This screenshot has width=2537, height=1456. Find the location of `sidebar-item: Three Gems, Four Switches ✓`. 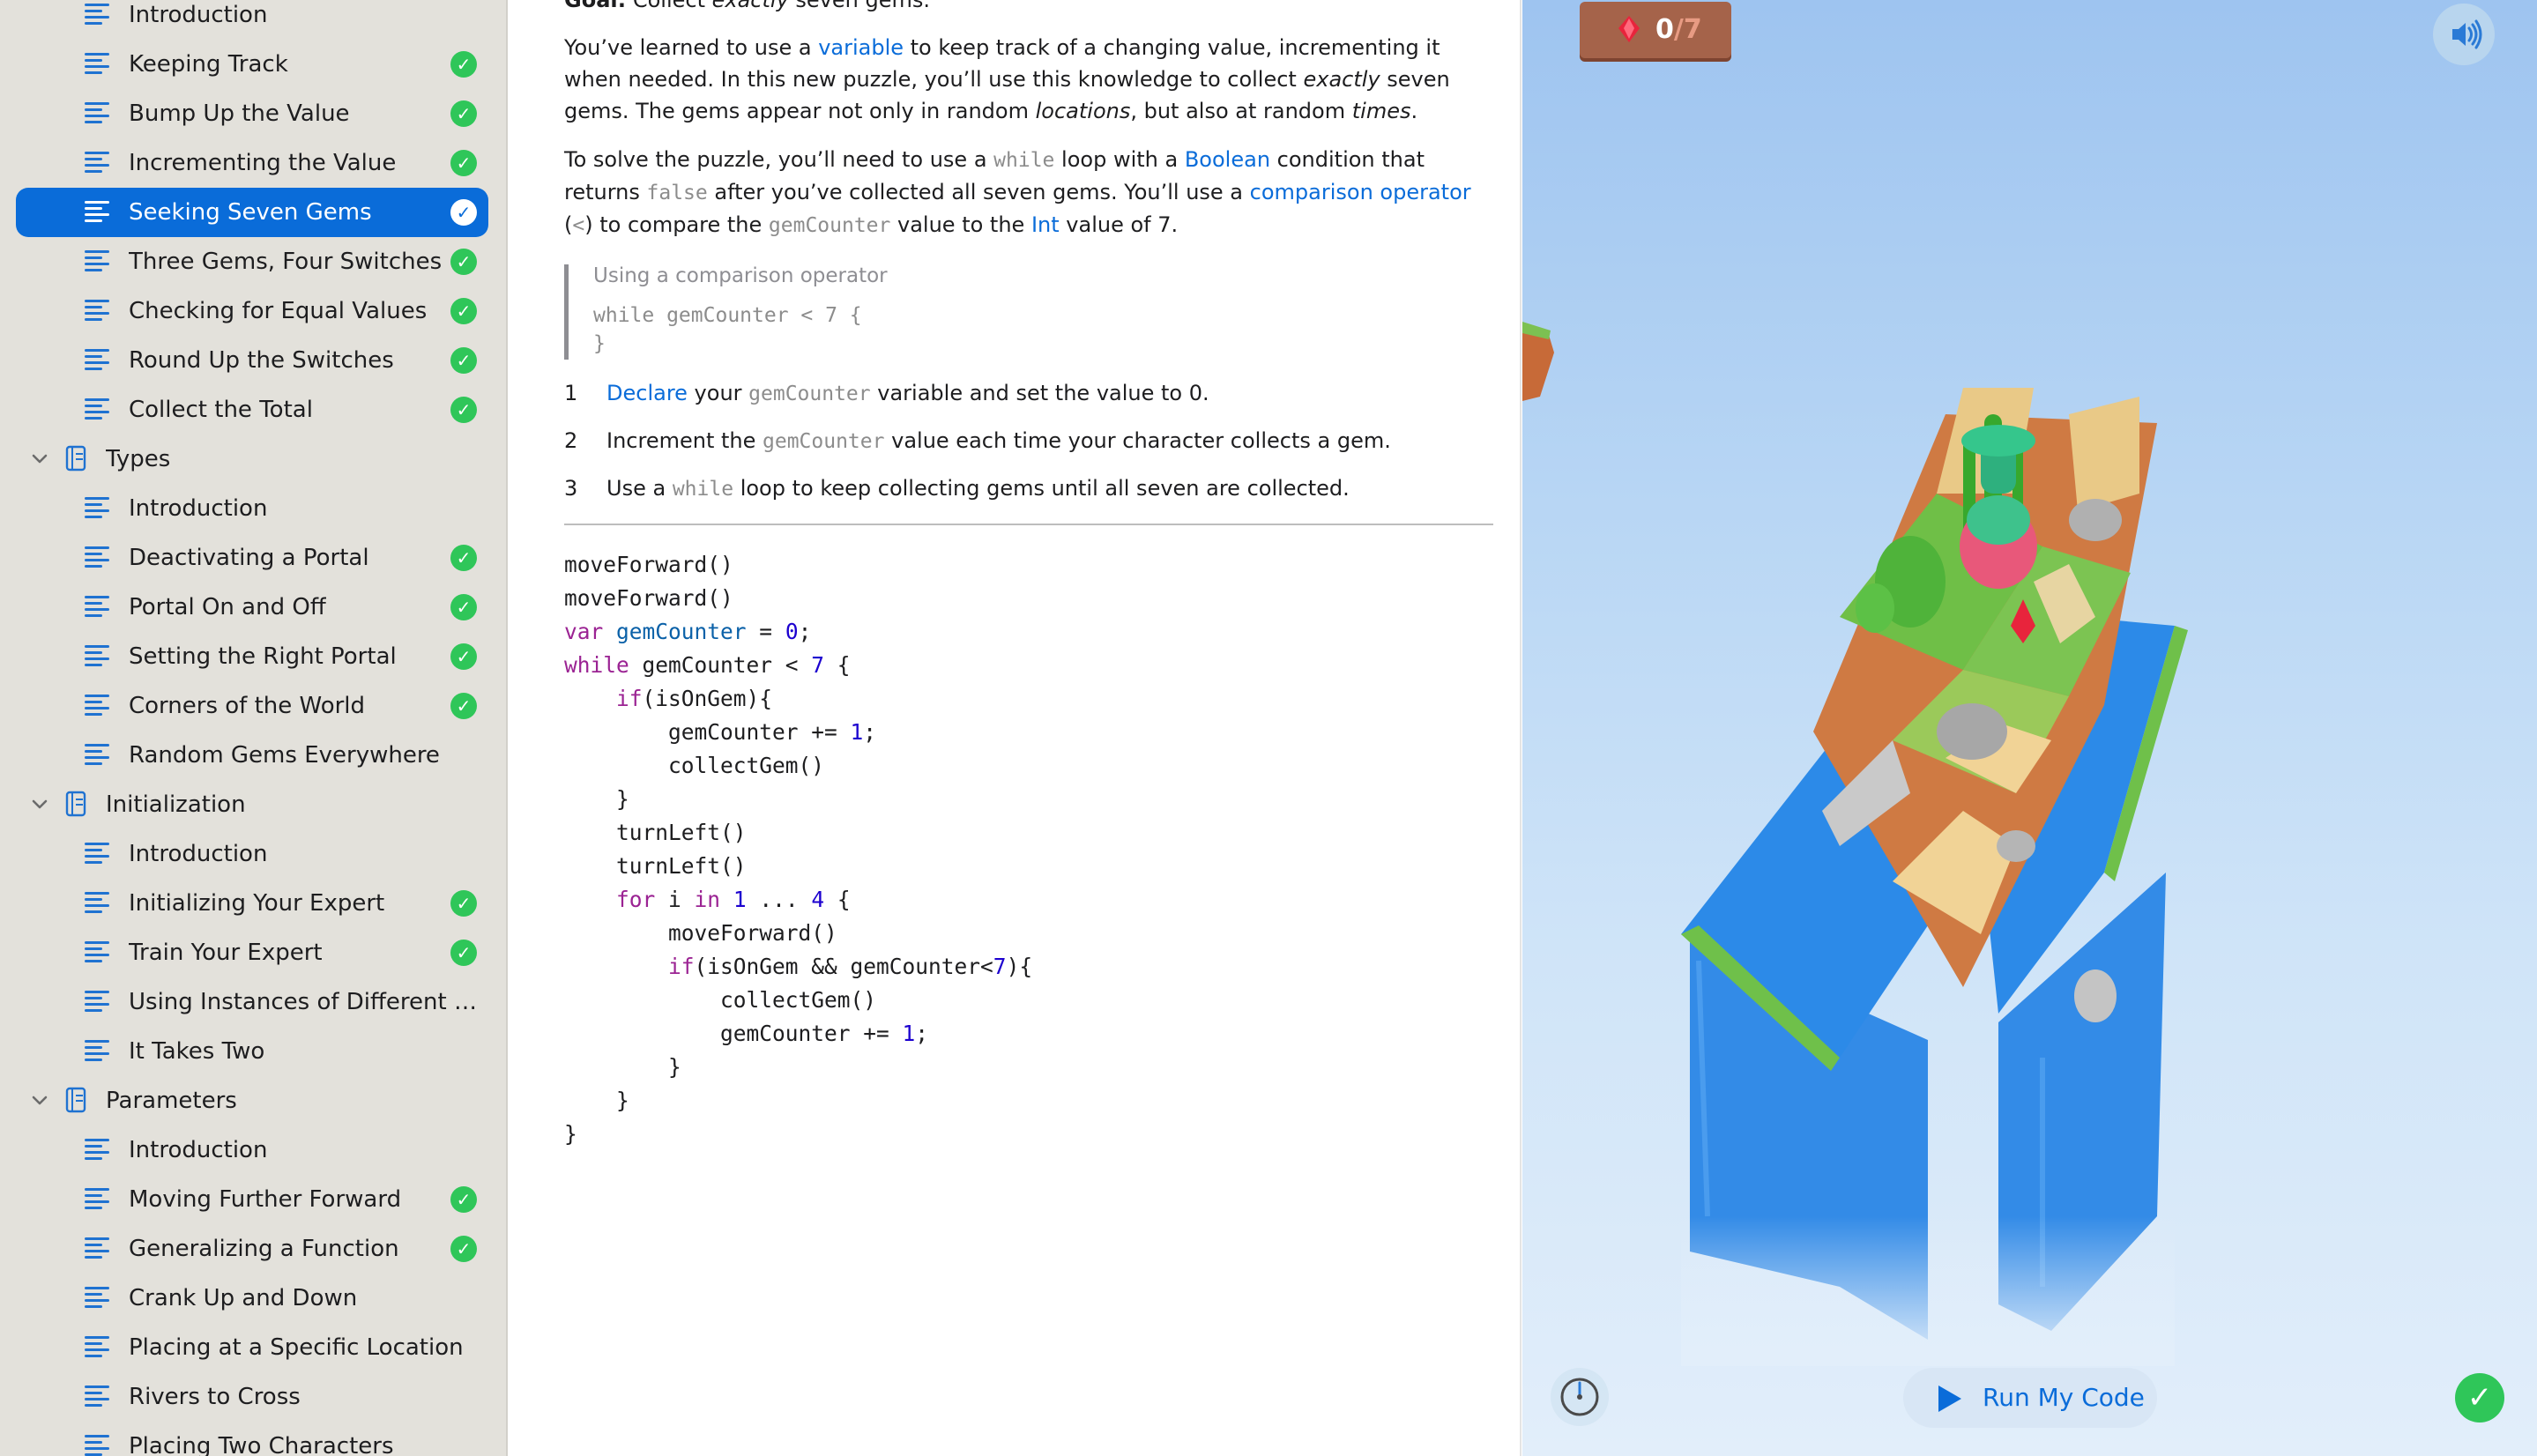

sidebar-item: Three Gems, Four Switches ✓ is located at coordinates (252, 261).